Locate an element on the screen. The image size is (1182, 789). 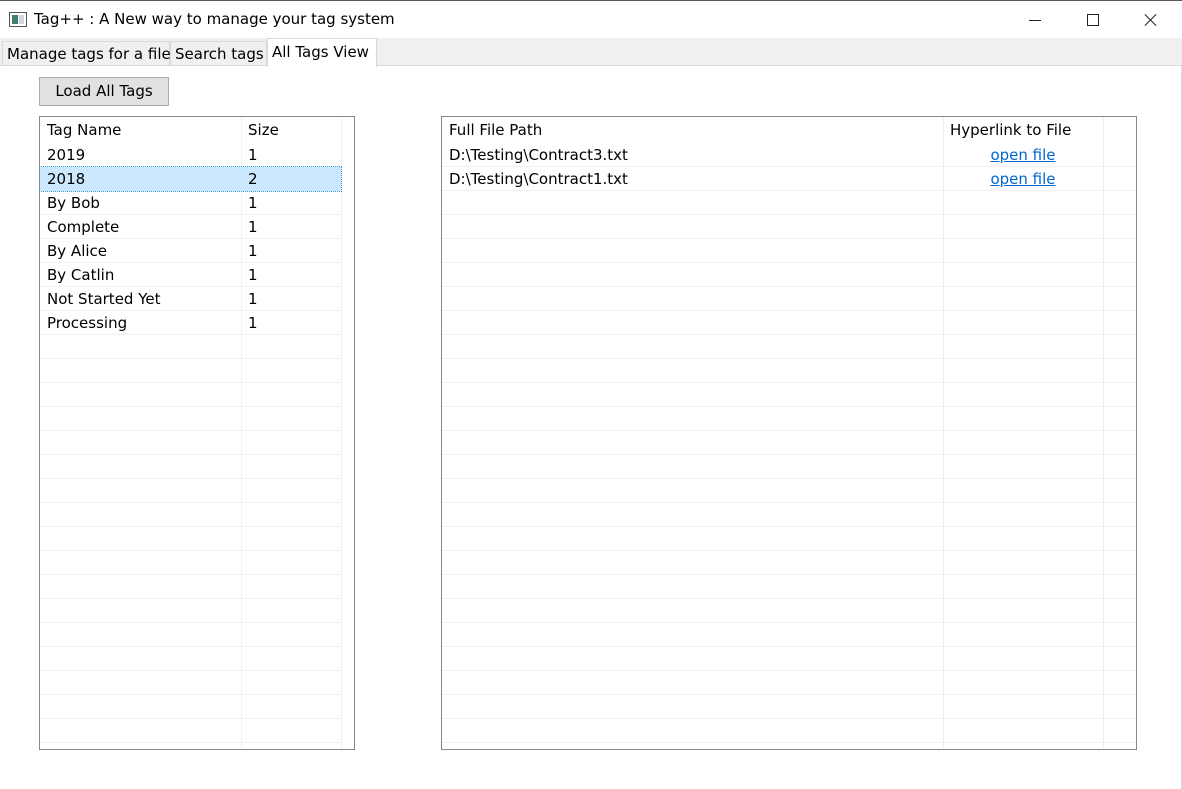
table-row: 2018 2 is located at coordinates (191, 179).